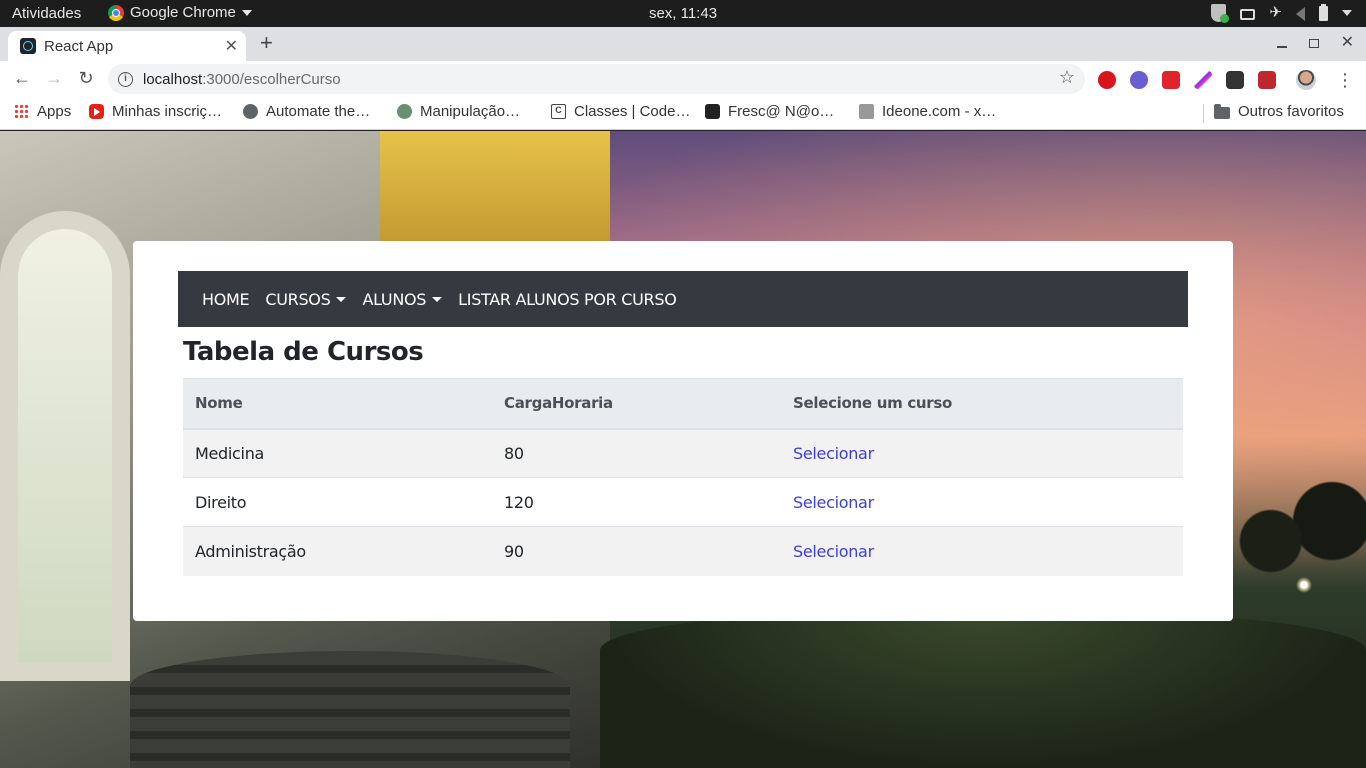  I want to click on menu-icon: ⋮, so click(1345, 80).